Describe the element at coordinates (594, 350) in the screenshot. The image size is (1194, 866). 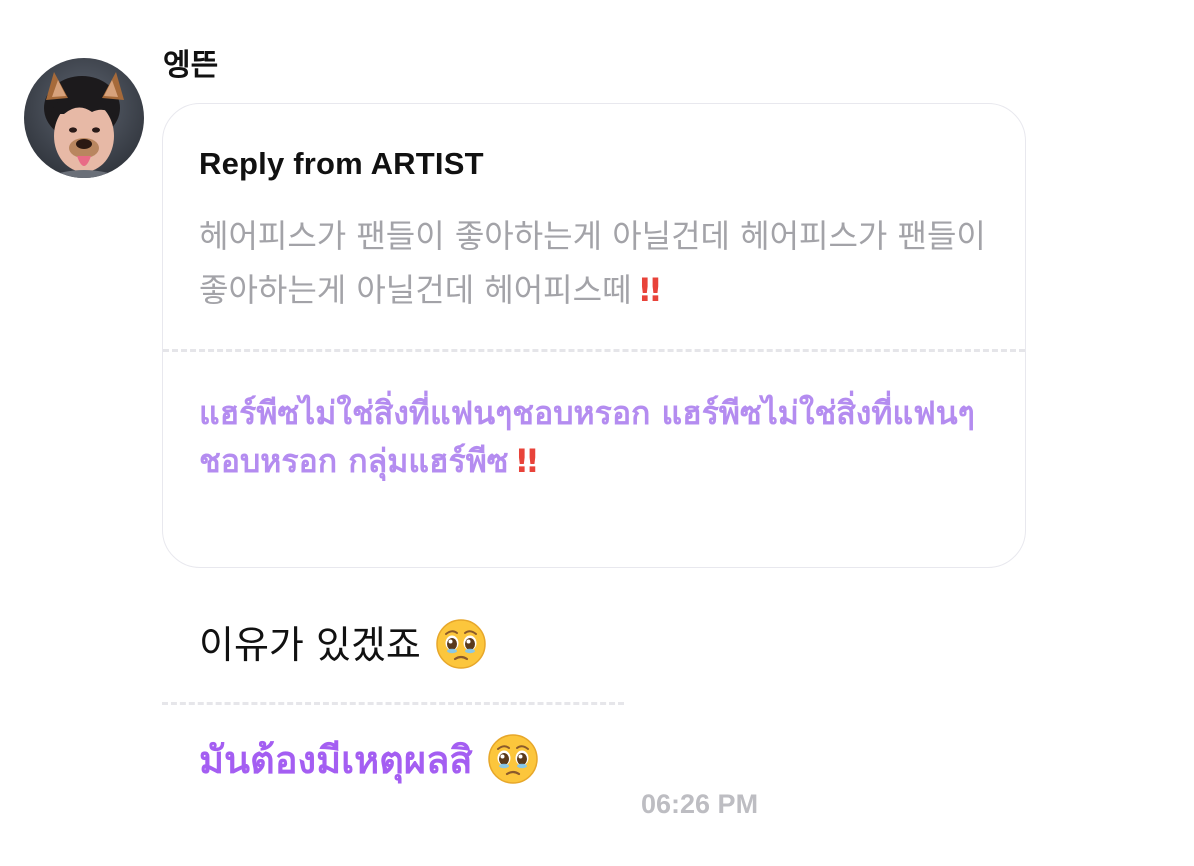
I see `translation-divider` at that location.